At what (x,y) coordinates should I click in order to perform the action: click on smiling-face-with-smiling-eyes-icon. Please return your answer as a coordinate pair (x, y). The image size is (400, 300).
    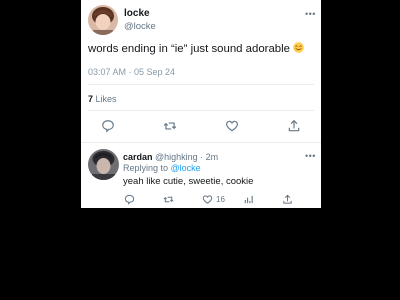
    Looking at the image, I should click on (298, 47).